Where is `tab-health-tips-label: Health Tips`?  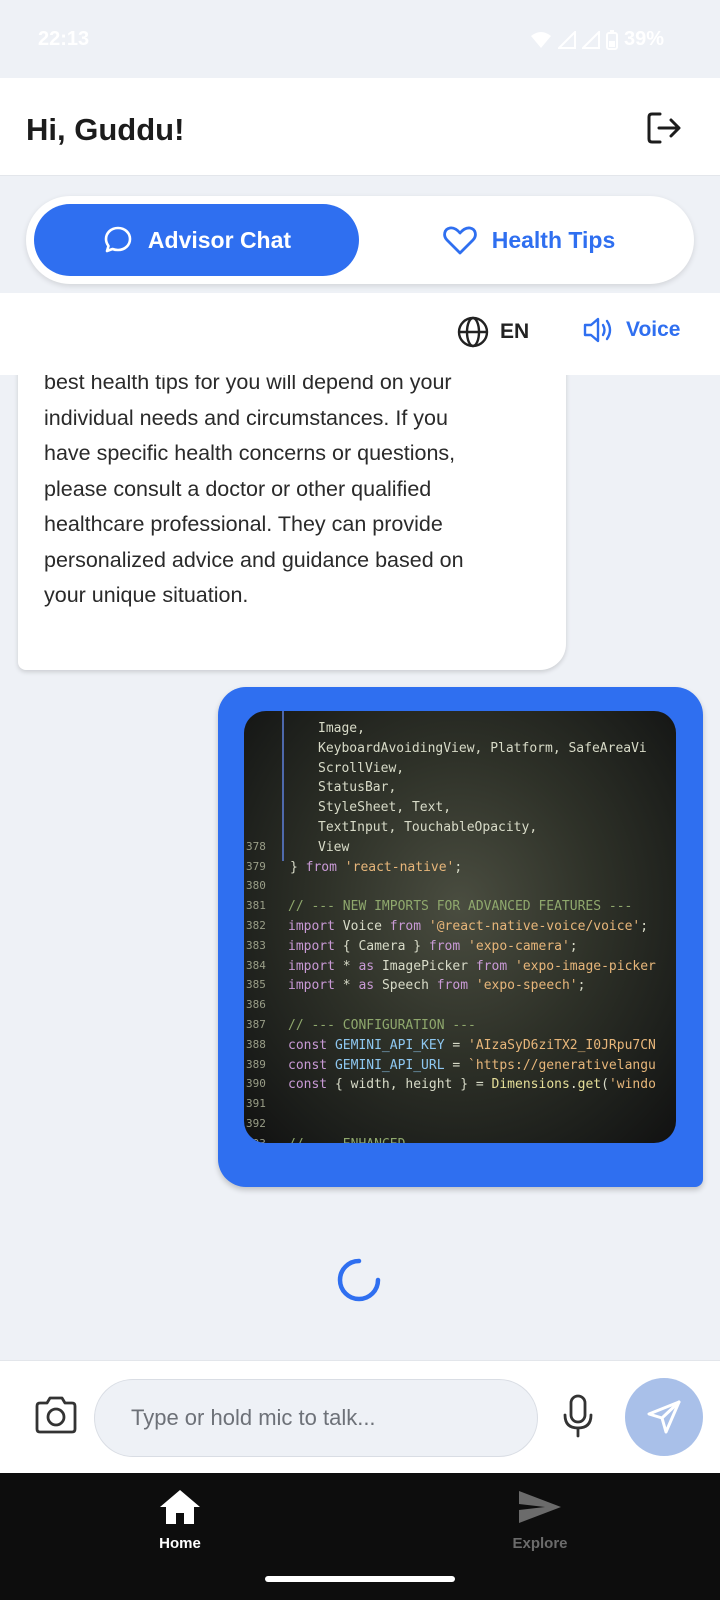 tab-health-tips-label: Health Tips is located at coordinates (553, 239).